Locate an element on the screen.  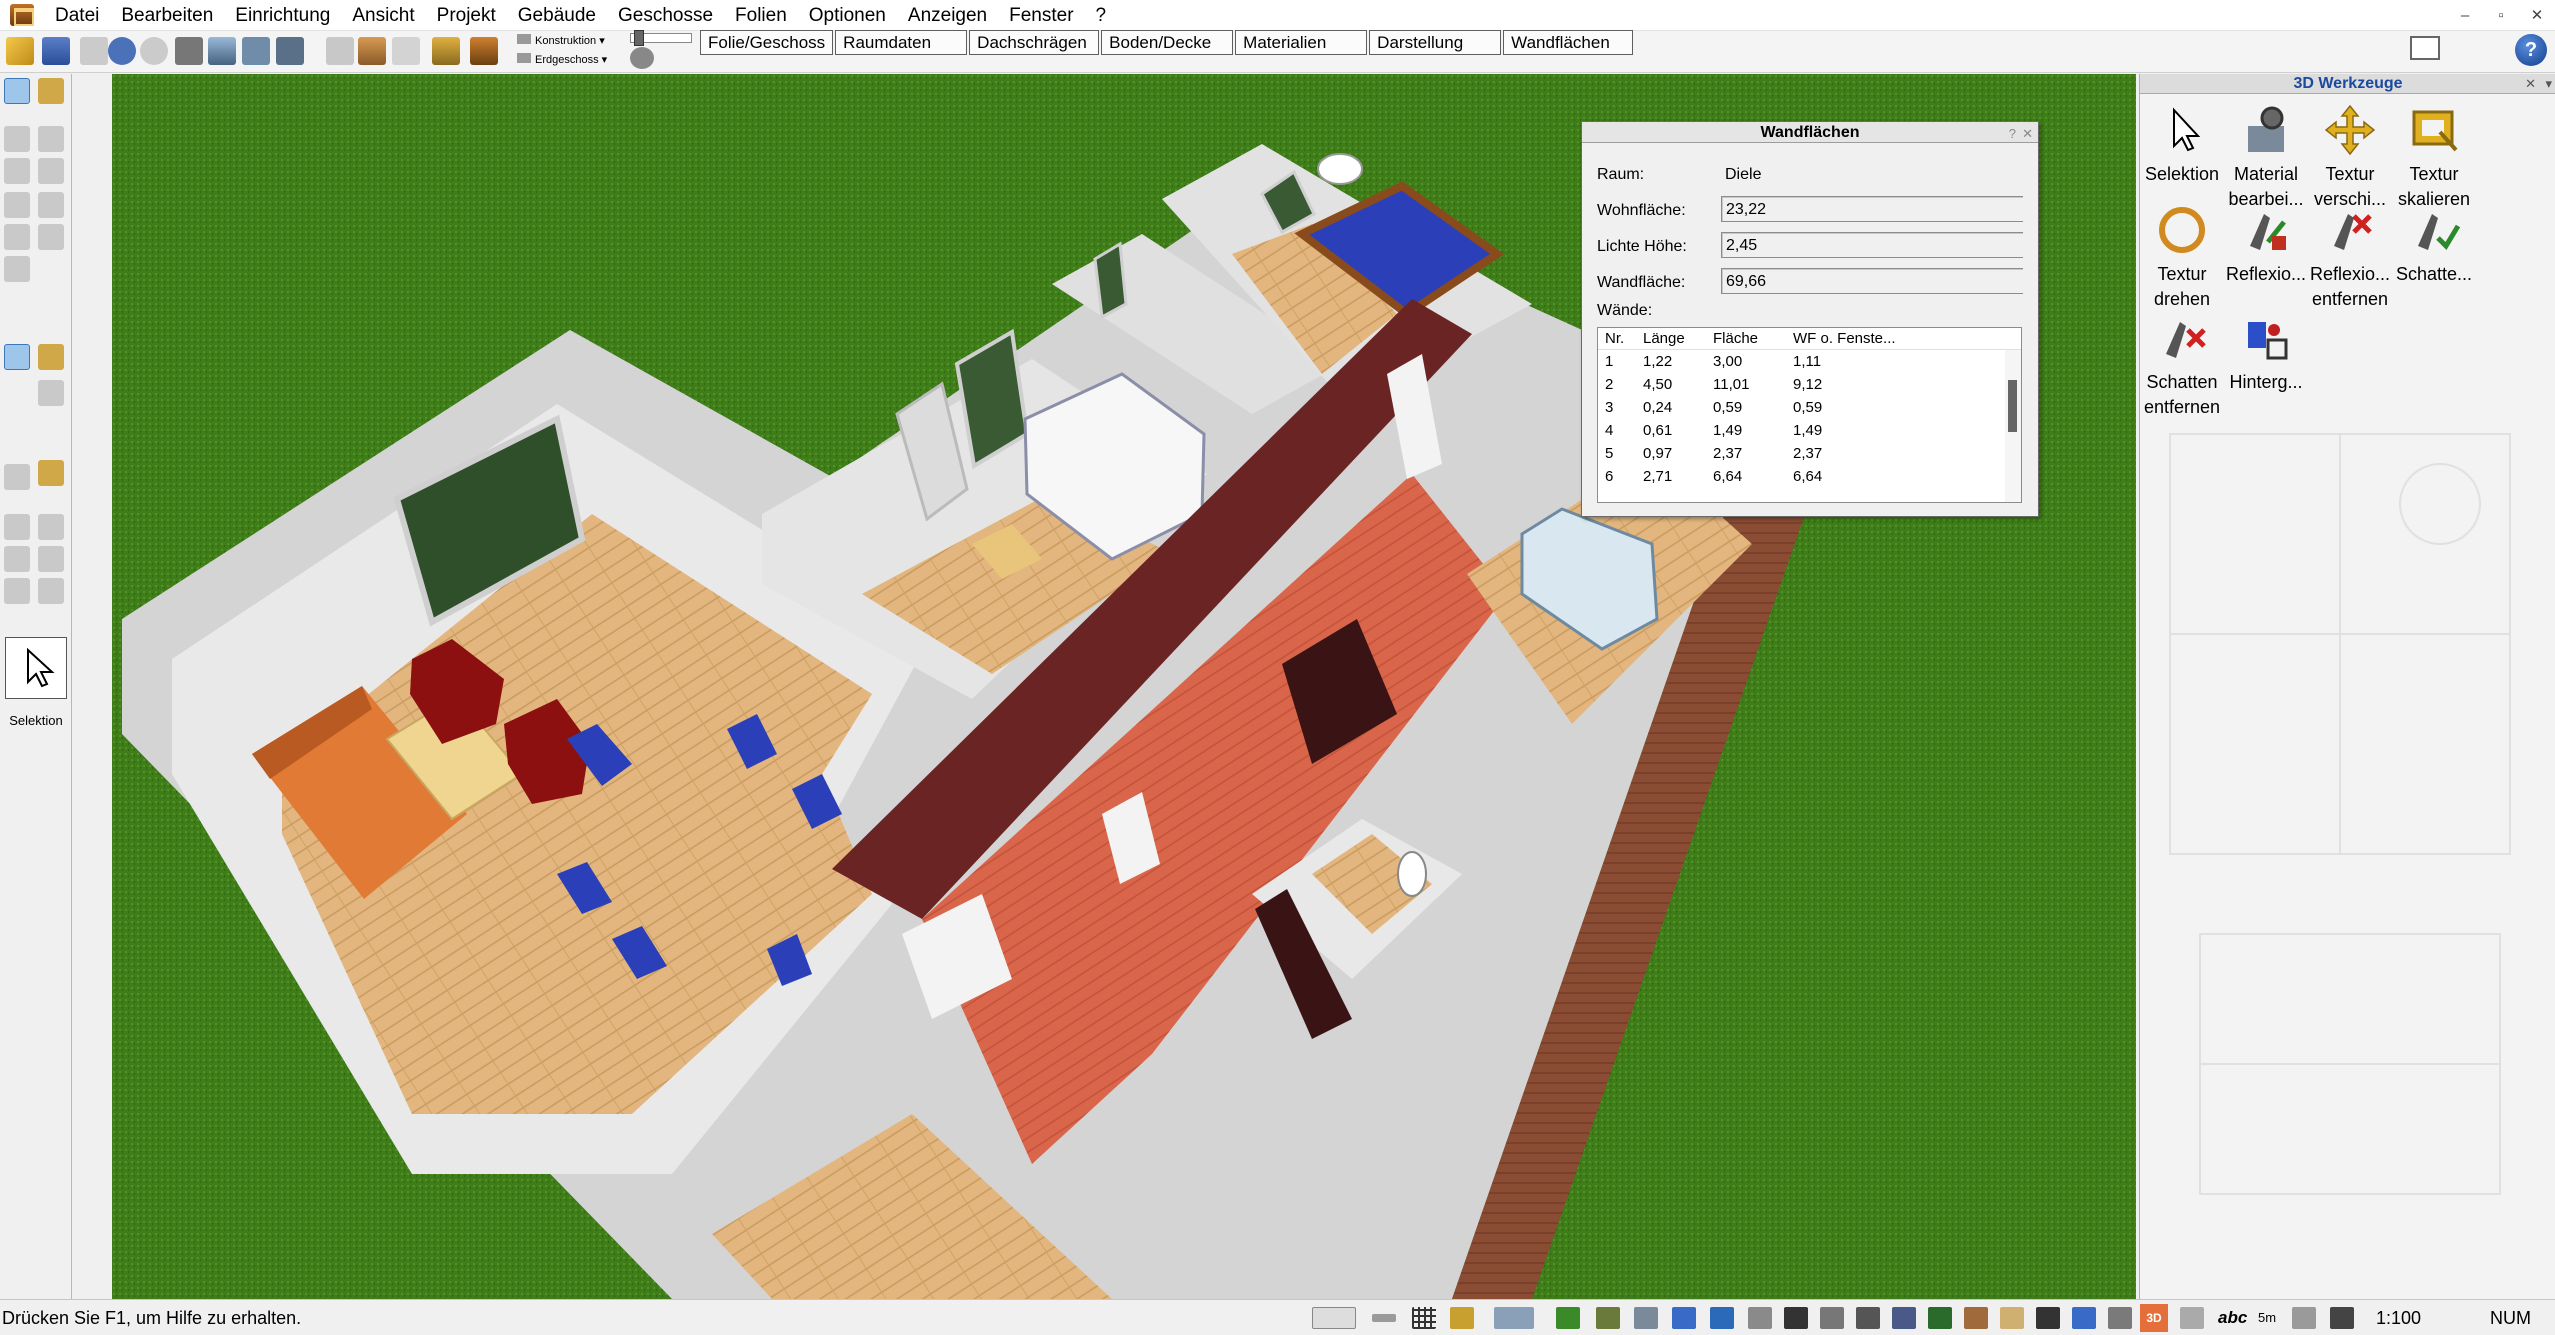
menu-fenster: Fenster is located at coordinates (1041, 15).